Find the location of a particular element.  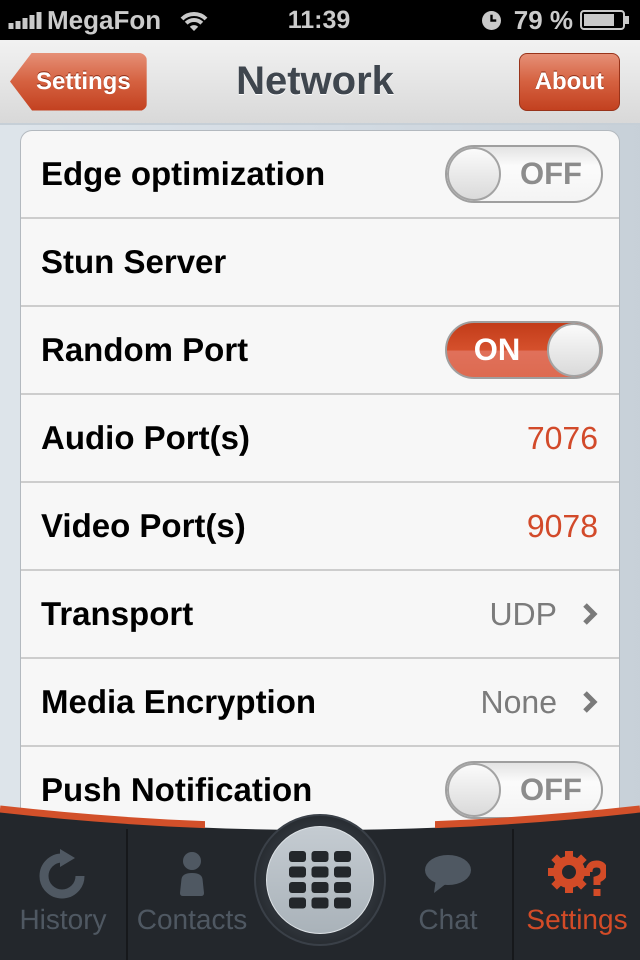

nav-title: Network is located at coordinates (315, 81).